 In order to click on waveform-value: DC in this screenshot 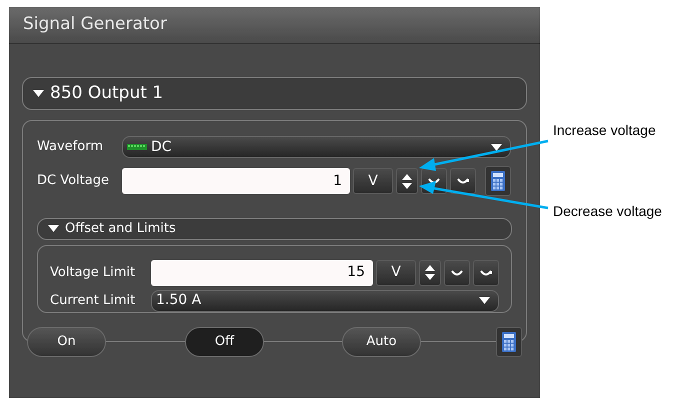, I will do `click(161, 147)`.